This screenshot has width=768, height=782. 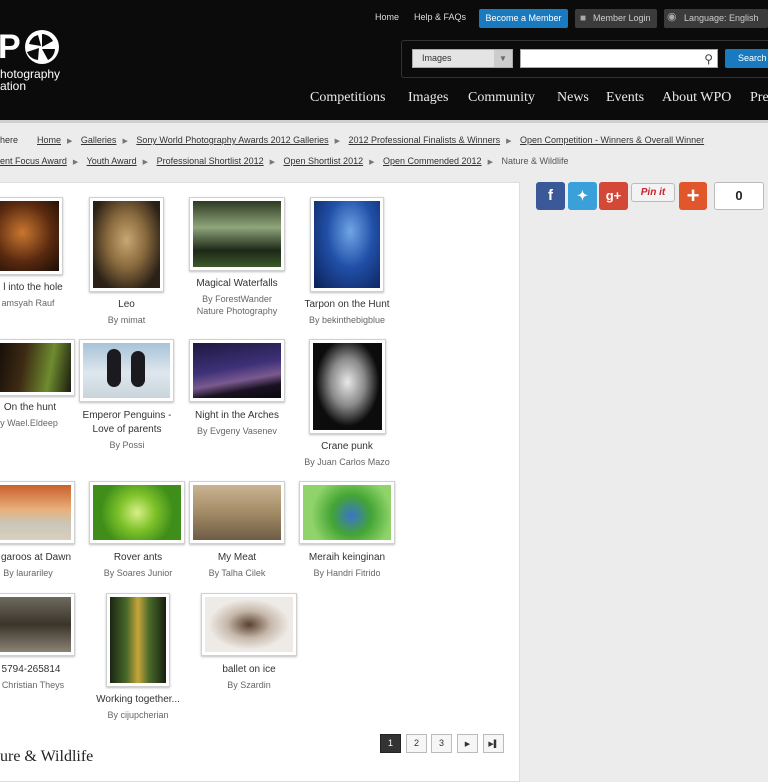 I want to click on gallery-title: Tarpon on the Hunt, so click(x=347, y=305).